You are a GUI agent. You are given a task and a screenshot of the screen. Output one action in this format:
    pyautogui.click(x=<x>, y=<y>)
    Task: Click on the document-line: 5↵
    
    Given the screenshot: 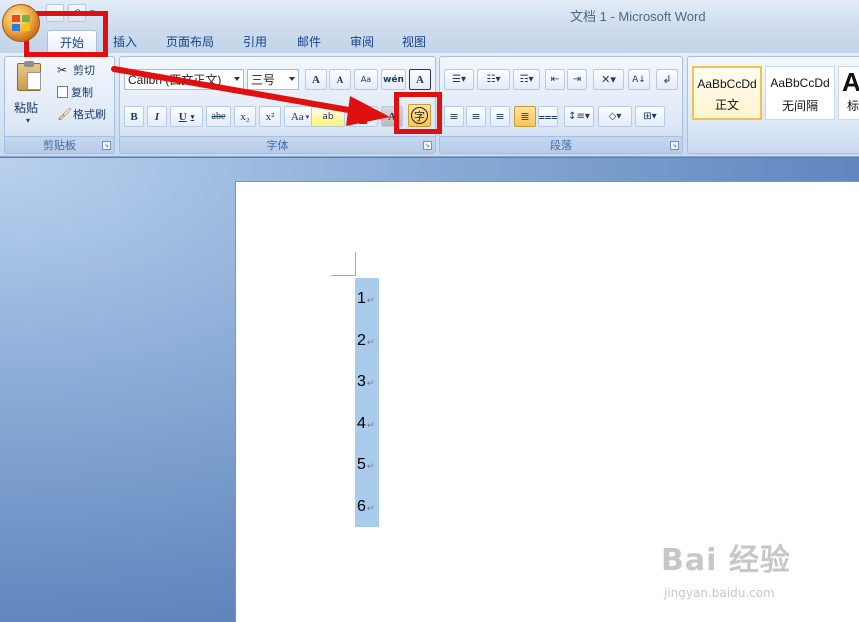 What is the action you would take?
    pyautogui.click(x=365, y=465)
    